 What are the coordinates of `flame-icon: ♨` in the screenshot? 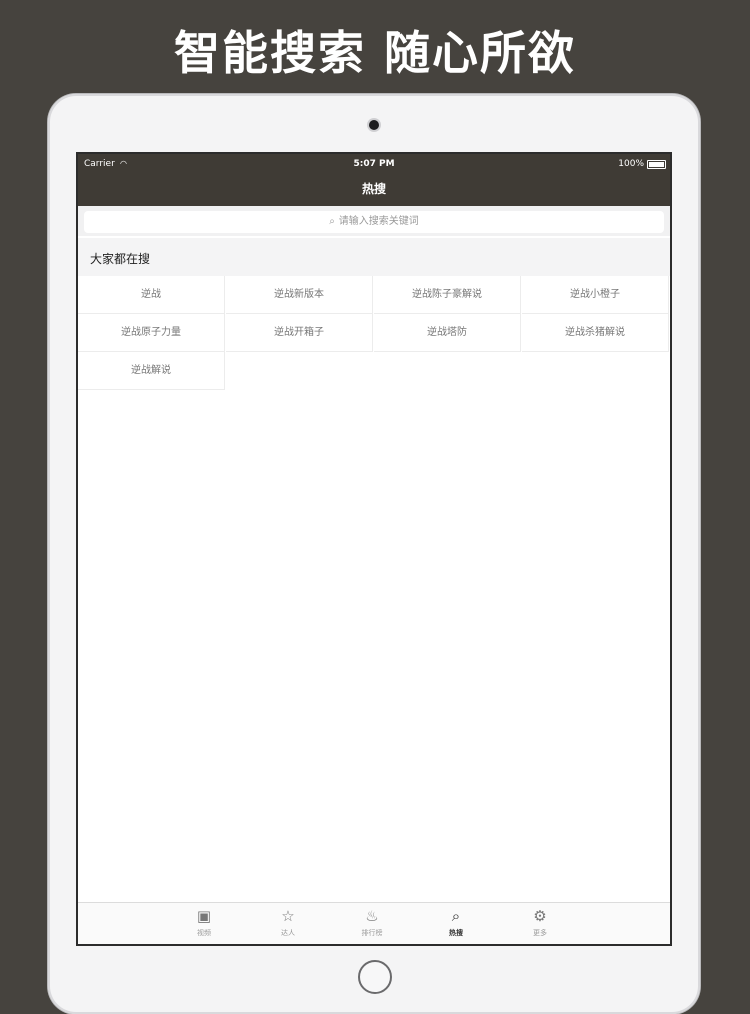 It's located at (372, 916).